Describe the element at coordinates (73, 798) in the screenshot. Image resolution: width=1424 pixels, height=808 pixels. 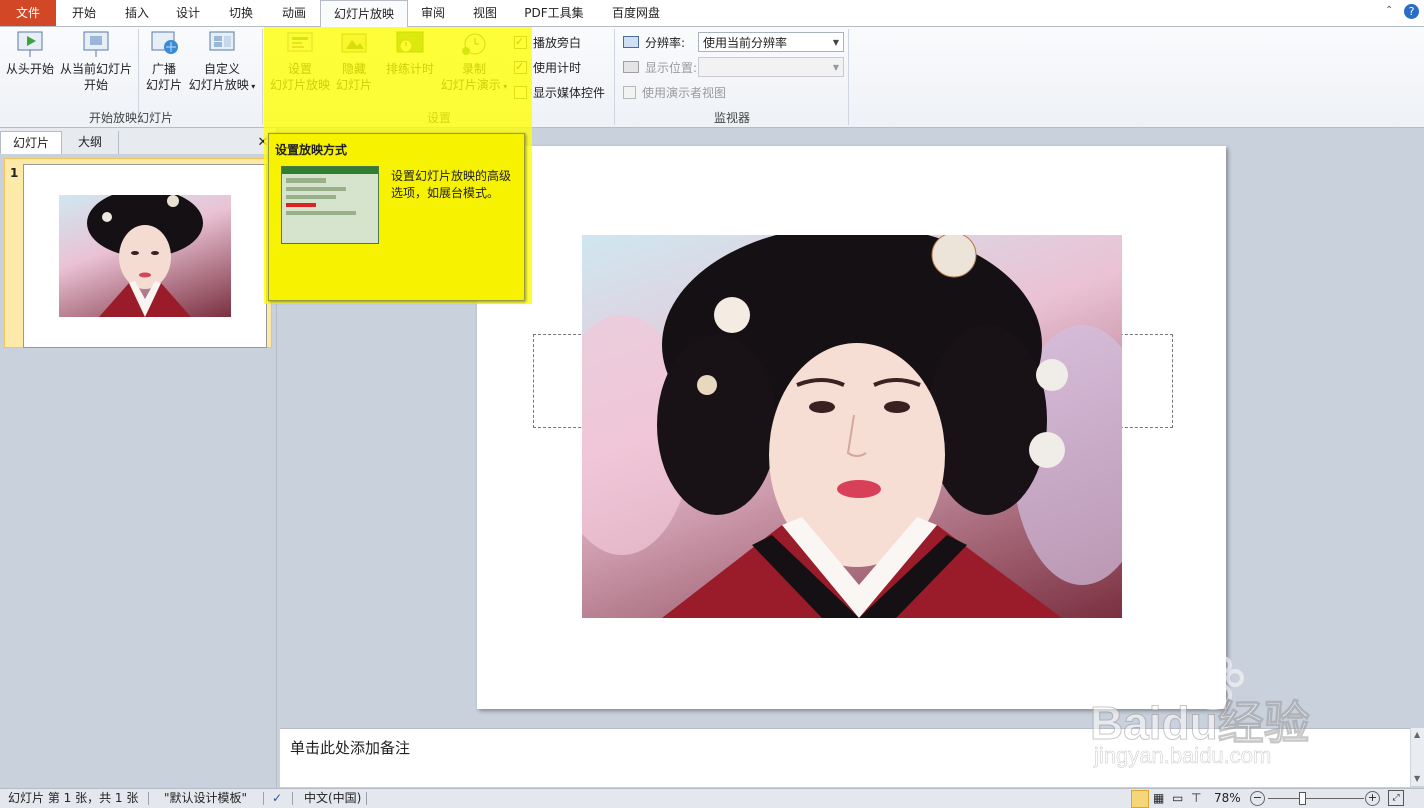
I see `slide-count-status: 幻灯片 第 1 张，共 1 张` at that location.